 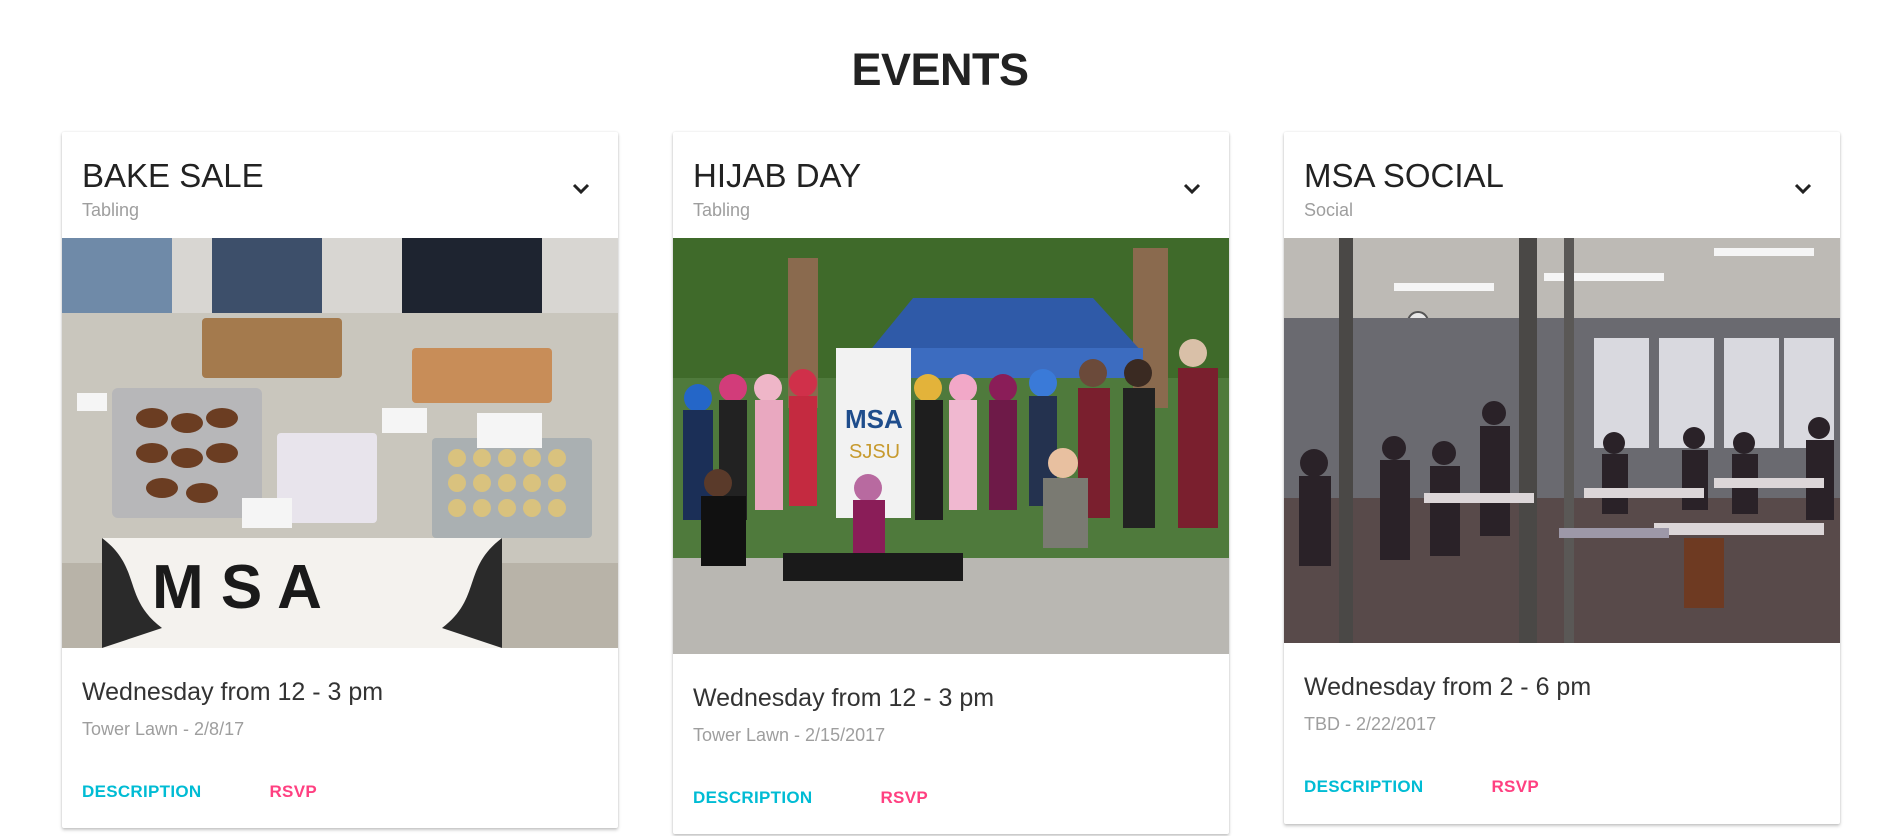 What do you see at coordinates (789, 735) in the screenshot?
I see `event-location: Tower Lawn - 2/15/2017` at bounding box center [789, 735].